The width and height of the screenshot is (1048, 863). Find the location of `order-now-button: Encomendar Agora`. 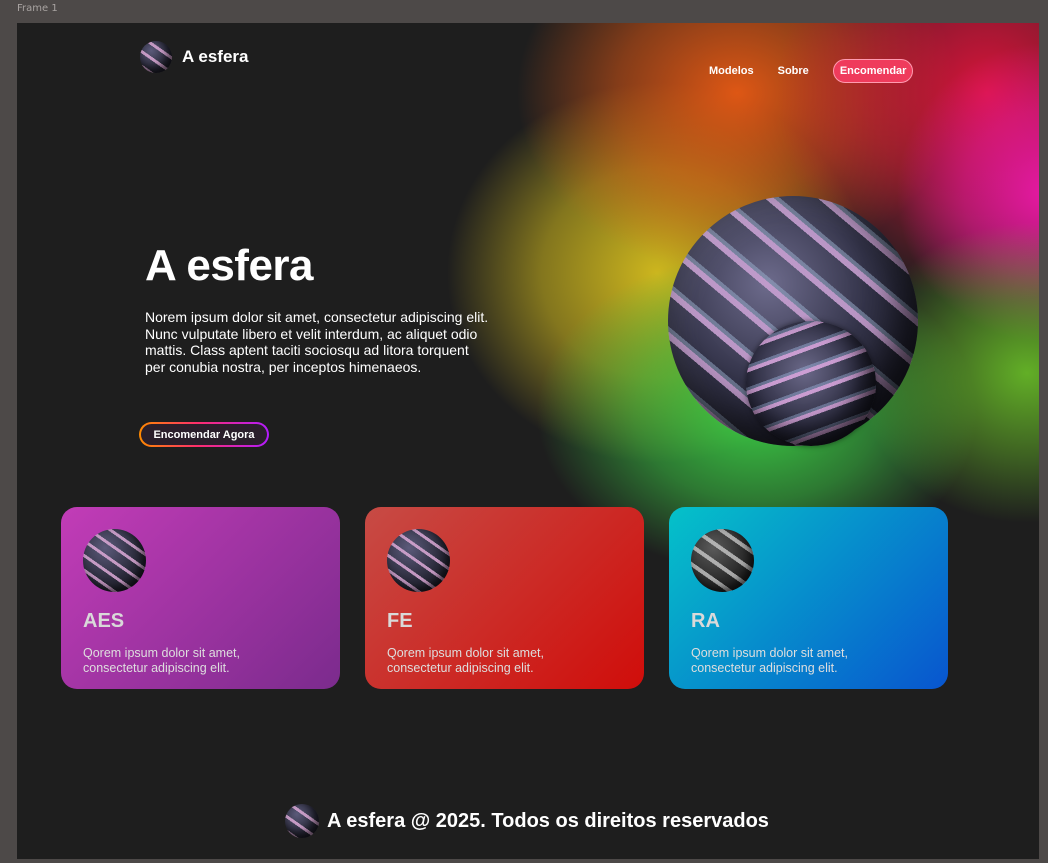

order-now-button: Encomendar Agora is located at coordinates (204, 434).